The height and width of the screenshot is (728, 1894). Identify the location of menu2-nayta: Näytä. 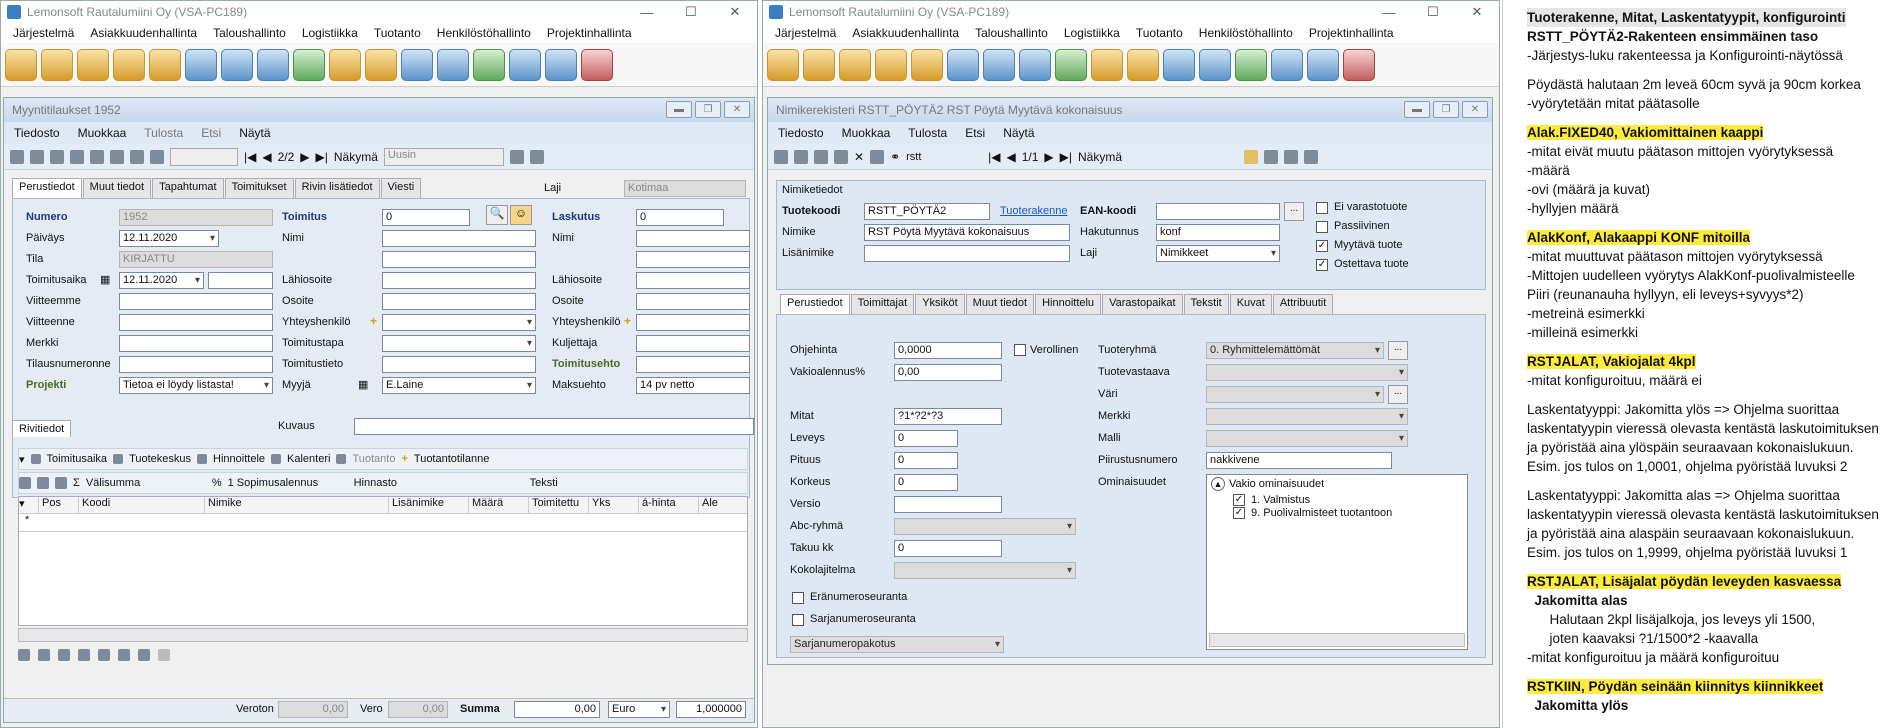
(1018, 133).